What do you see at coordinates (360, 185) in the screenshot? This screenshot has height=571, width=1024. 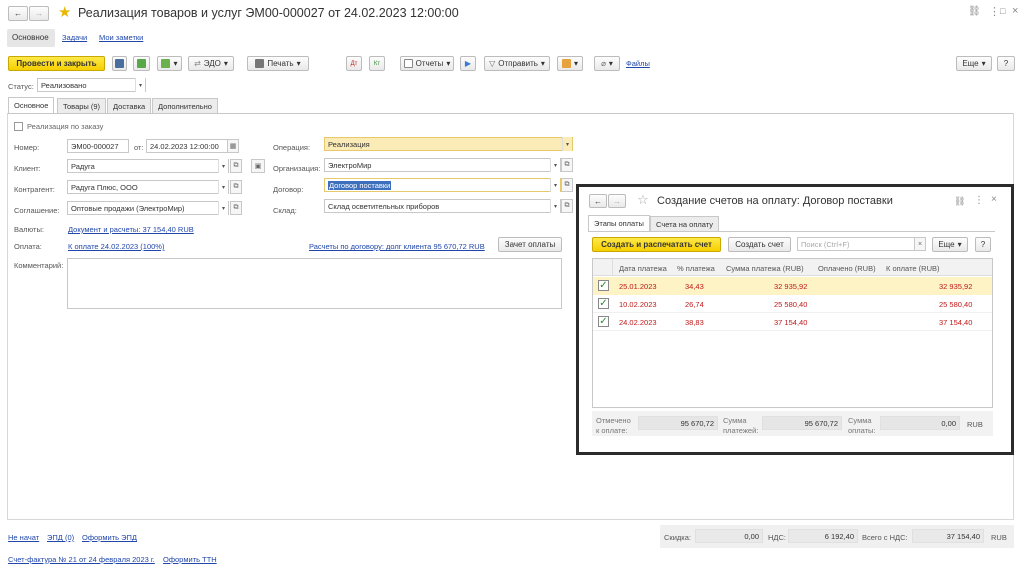 I see `contract-value: Договор поставки` at bounding box center [360, 185].